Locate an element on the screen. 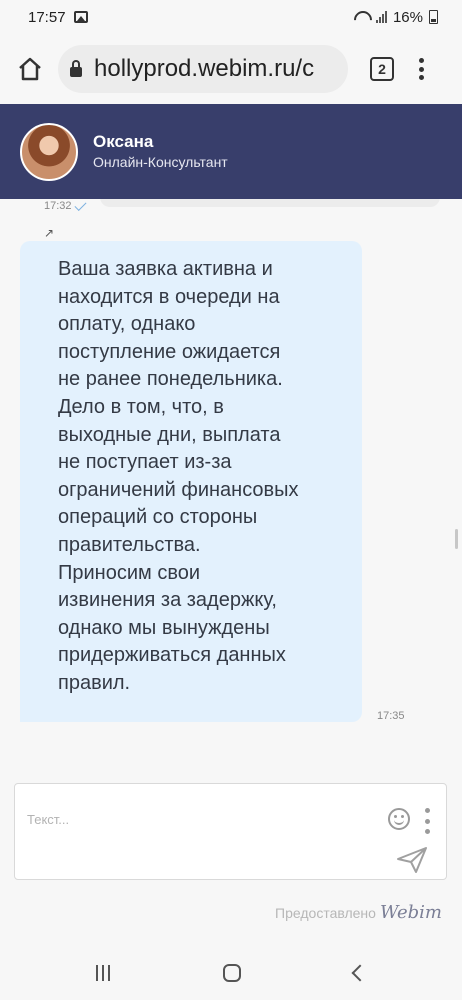  message-time: 17:35 is located at coordinates (391, 716).